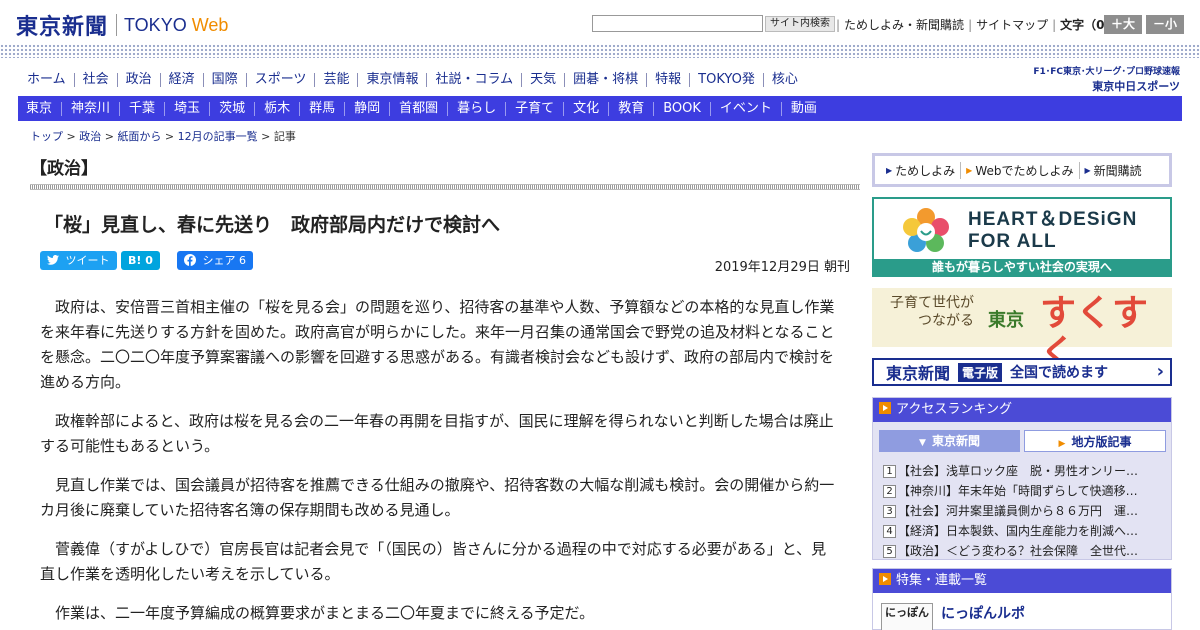 This screenshot has height=630, width=1200. Describe the element at coordinates (1112, 170) in the screenshot. I see `link-subscribe: ▶ 新聞購読` at that location.